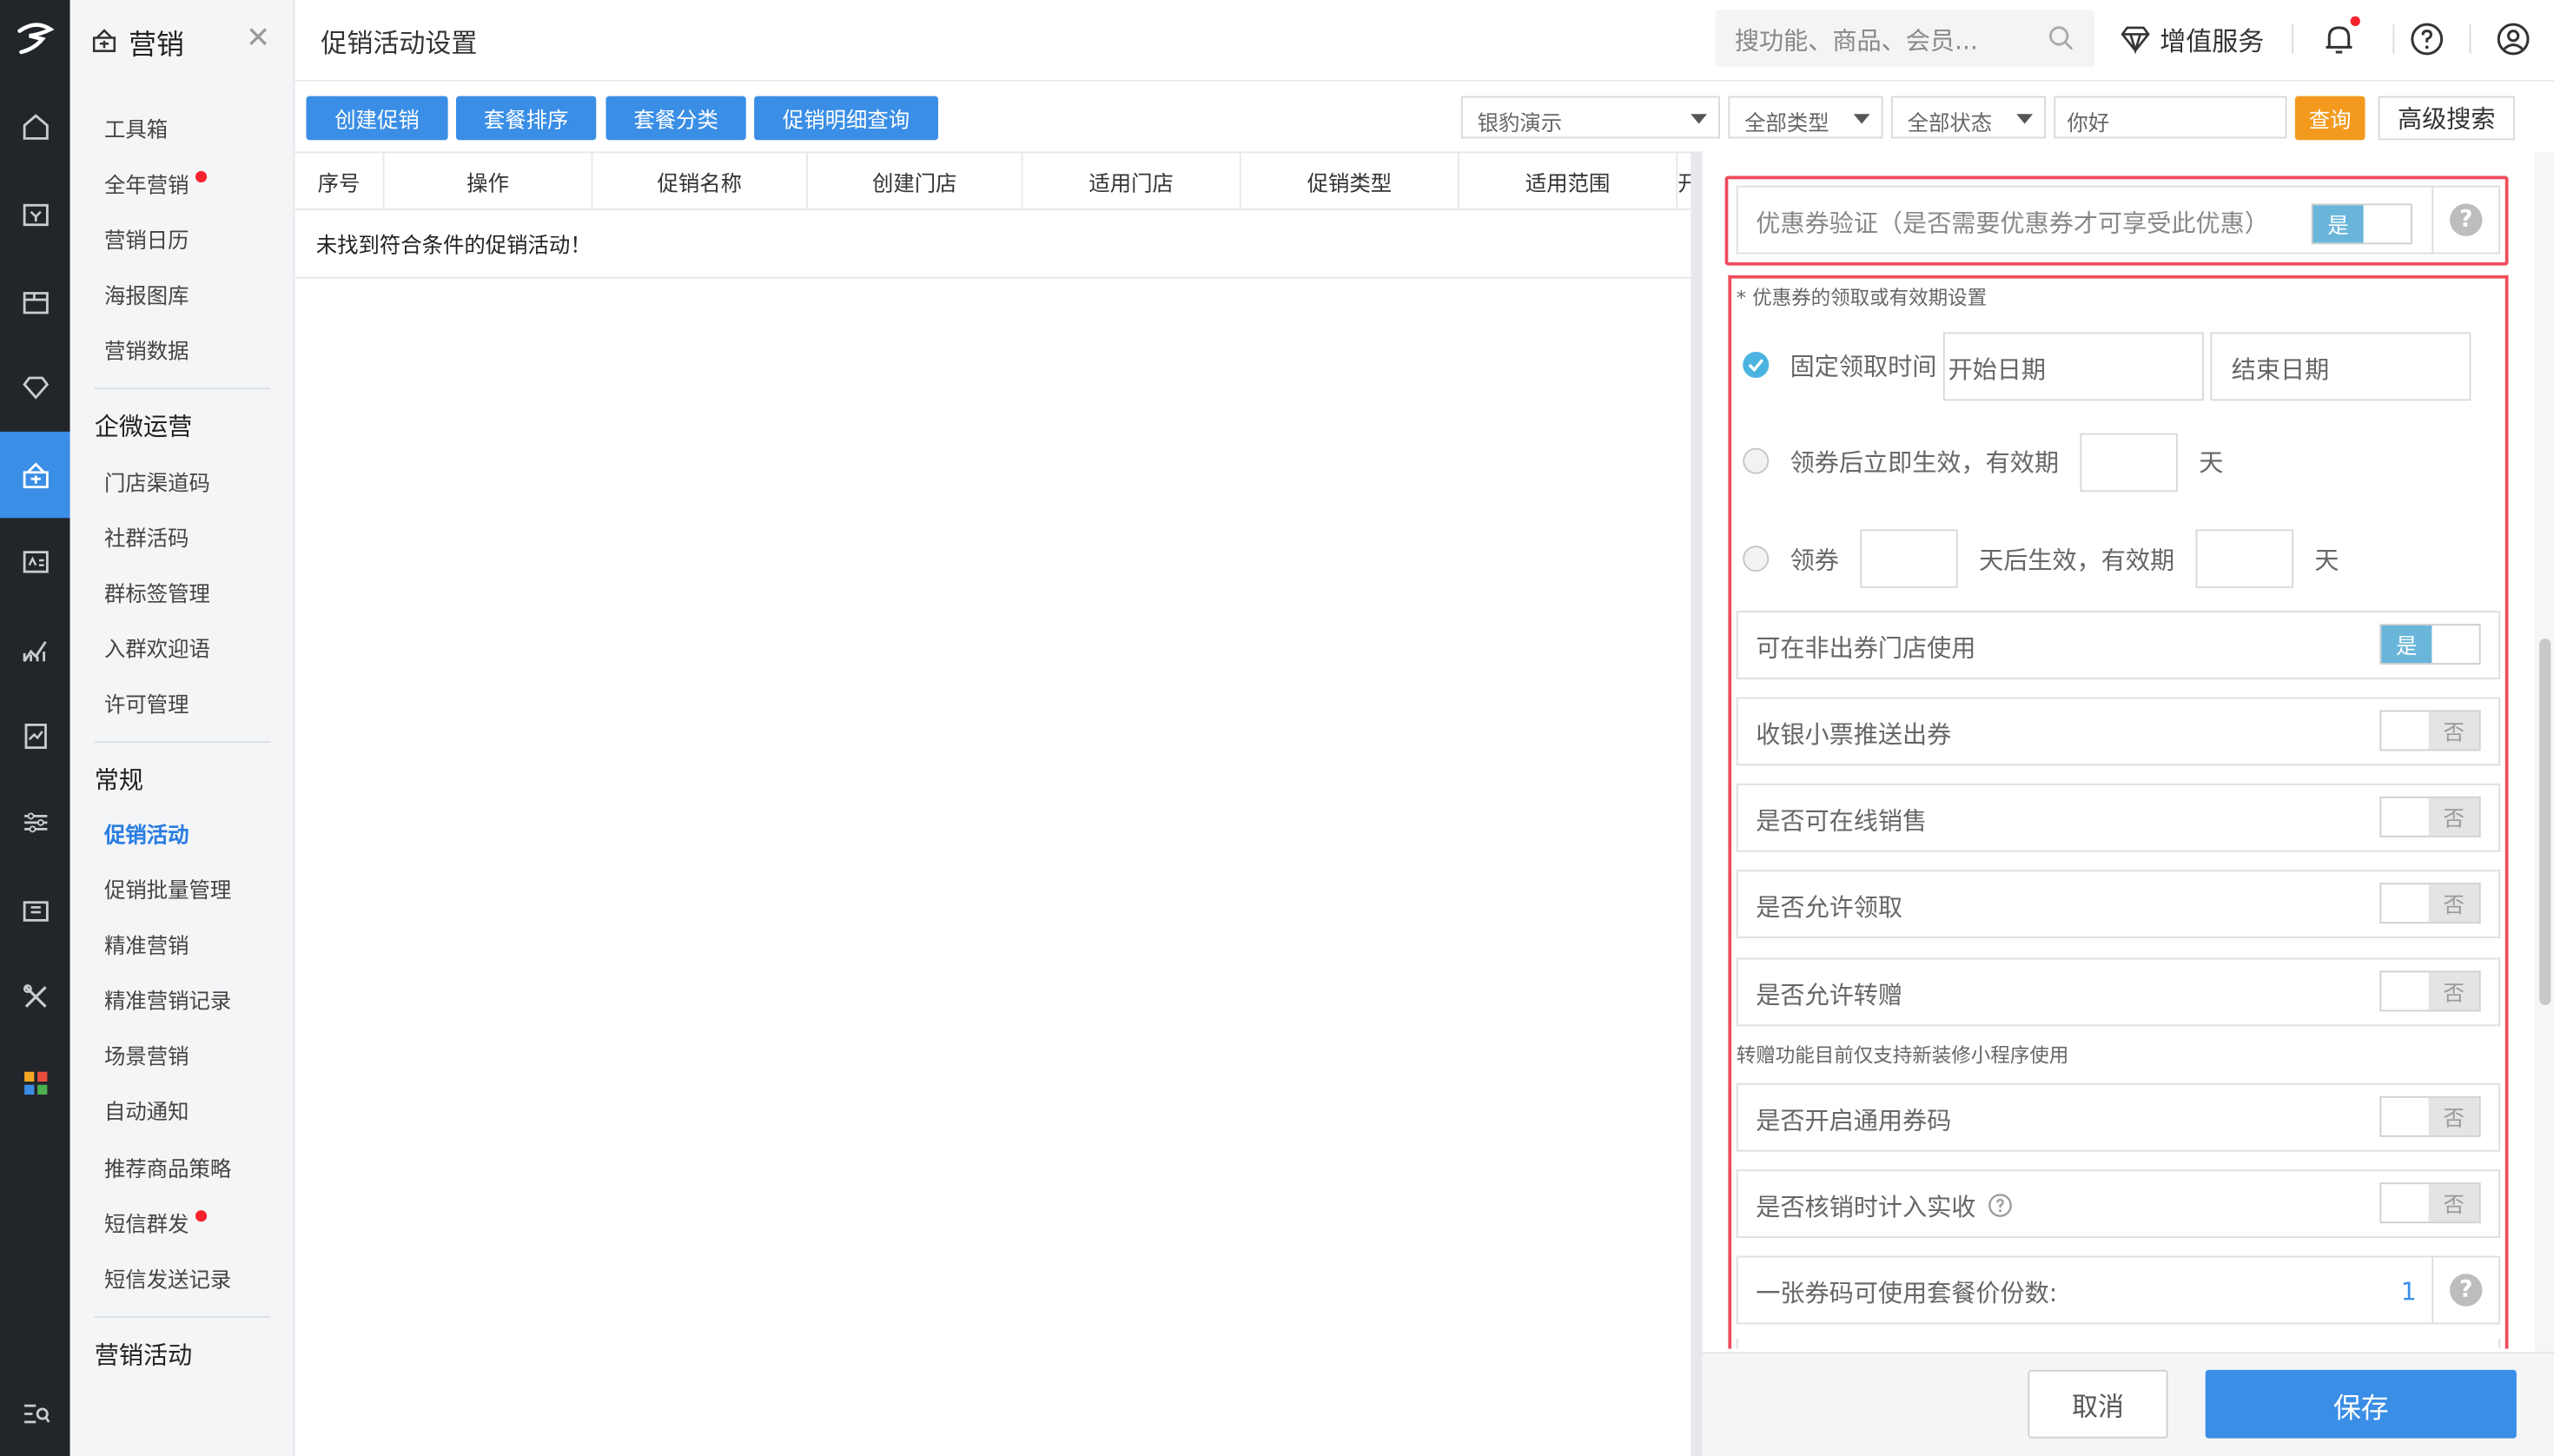  I want to click on coupon-verify-label: 优惠券验证（是否需要优惠券才可享受此优惠）, so click(2012, 223).